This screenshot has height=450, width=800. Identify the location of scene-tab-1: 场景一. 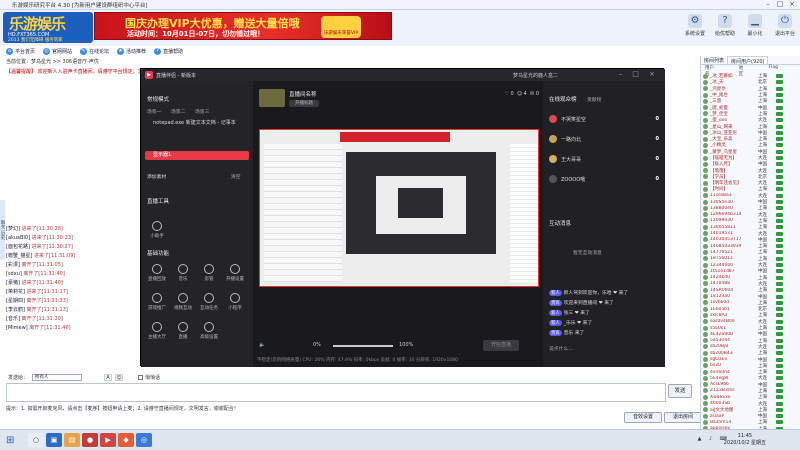
(154, 111).